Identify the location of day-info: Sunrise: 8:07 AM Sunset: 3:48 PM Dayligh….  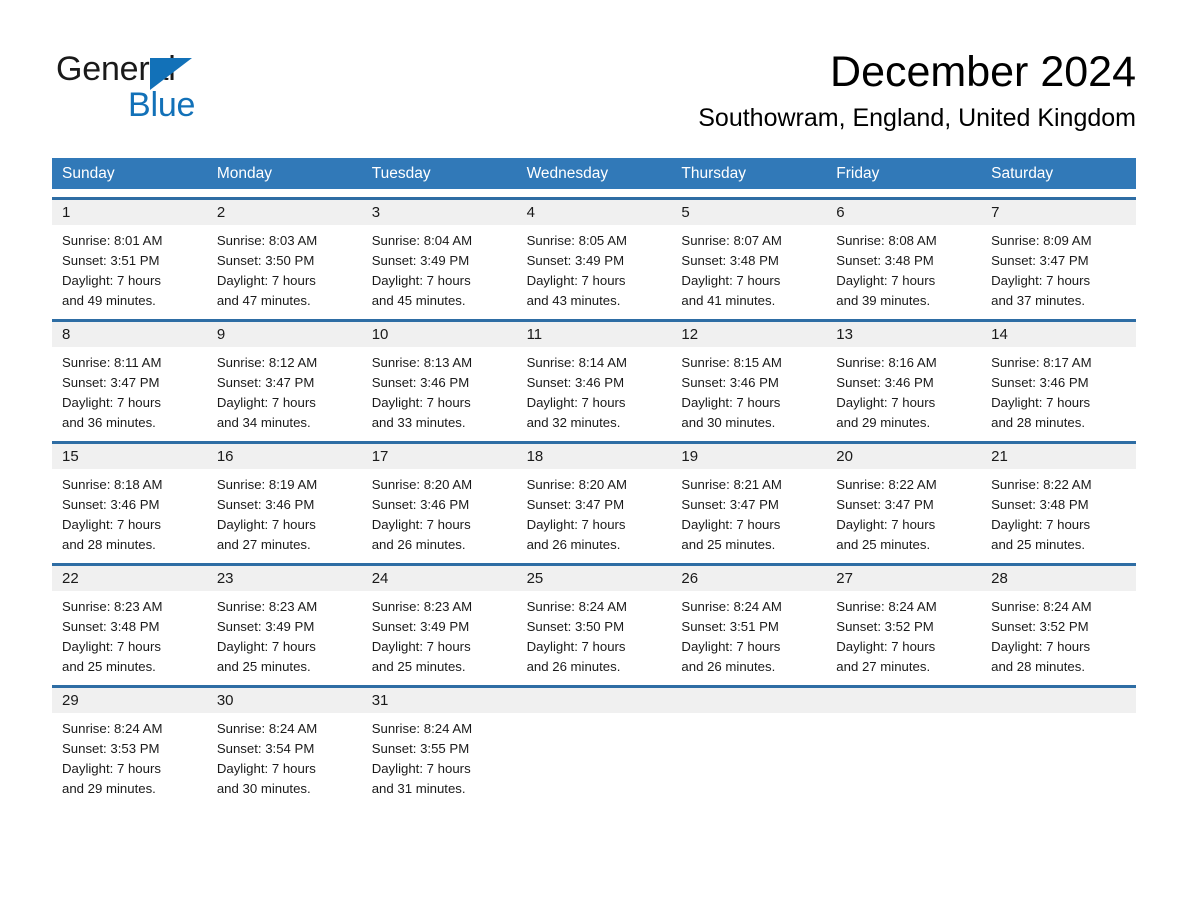
(748, 268).